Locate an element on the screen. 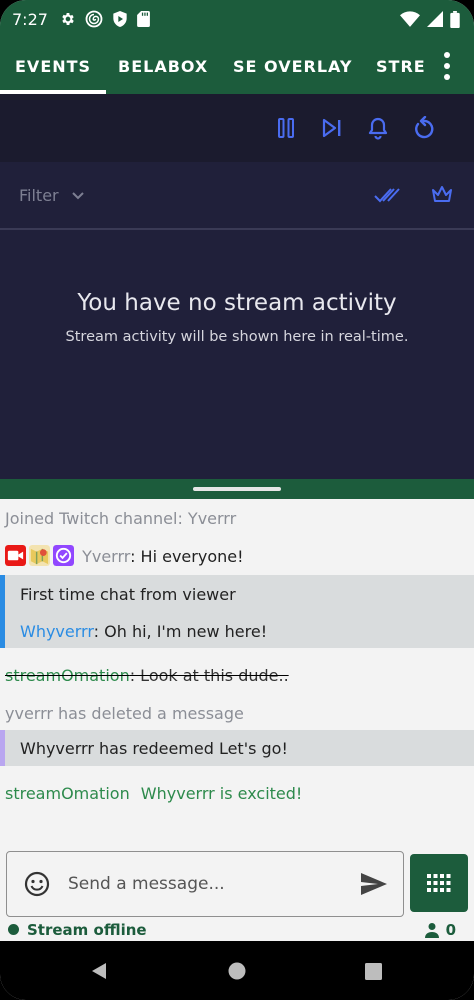  viewer-count: 0 is located at coordinates (440, 930).